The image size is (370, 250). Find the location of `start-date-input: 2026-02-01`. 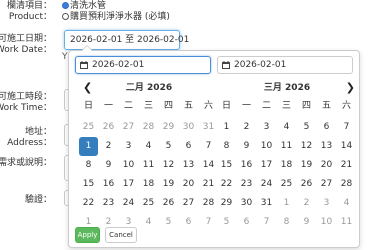

start-date-input: 2026-02-01 is located at coordinates (143, 65).